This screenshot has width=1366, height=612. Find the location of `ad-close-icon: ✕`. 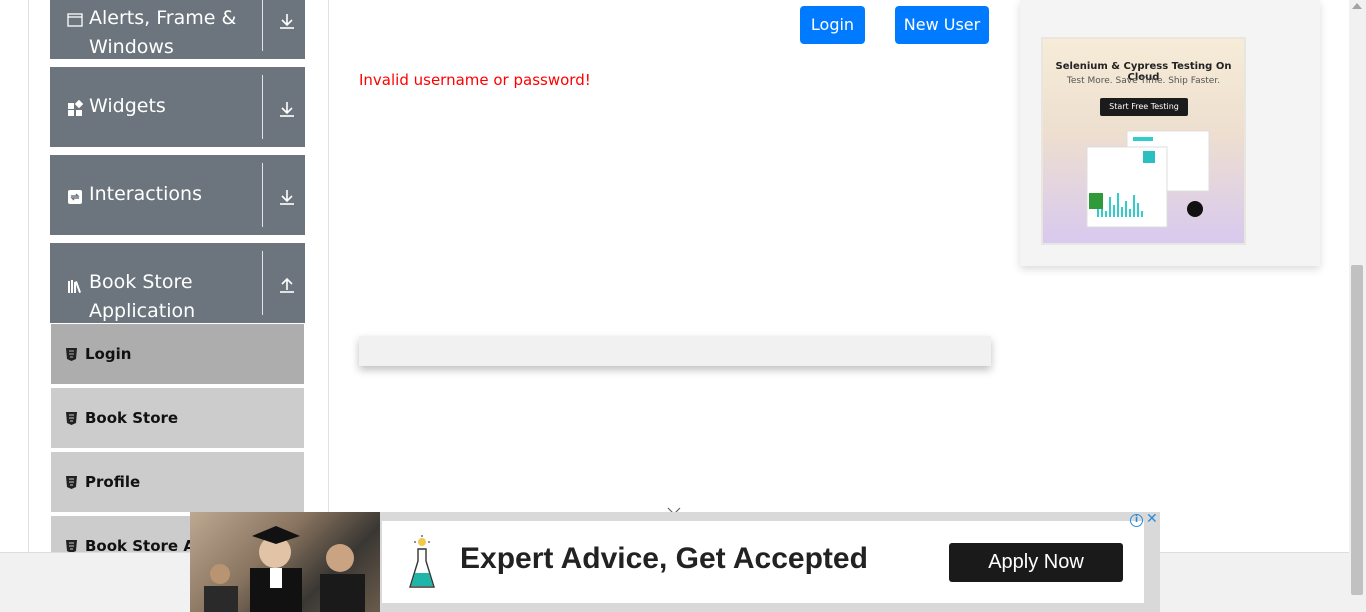

ad-close-icon: ✕ is located at coordinates (1152, 519).